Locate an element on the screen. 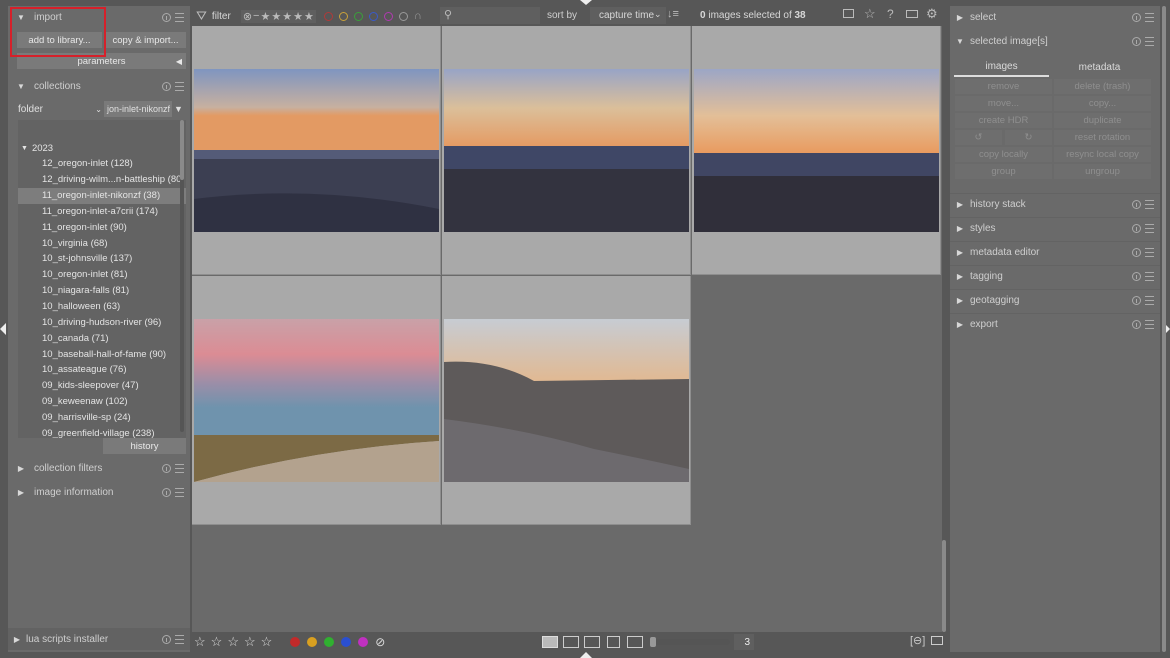 This screenshot has height=658, width=1170. grouping-icon is located at coordinates (848, 13).